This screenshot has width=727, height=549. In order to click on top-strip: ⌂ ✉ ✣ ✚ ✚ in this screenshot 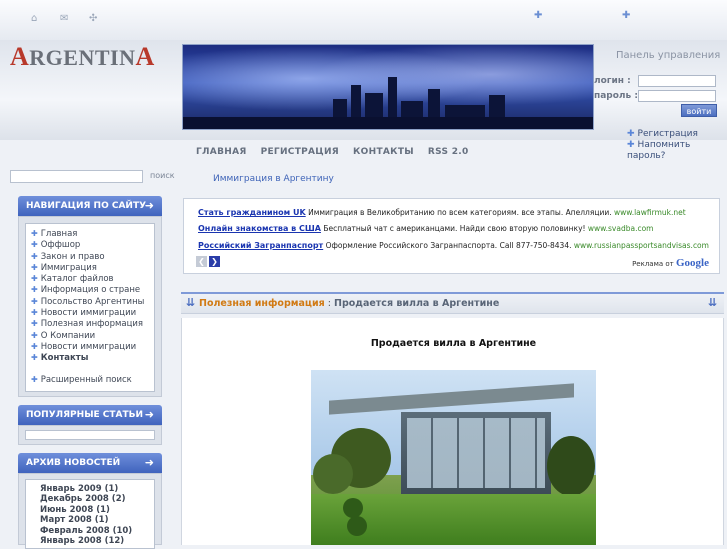, I will do `click(363, 20)`.